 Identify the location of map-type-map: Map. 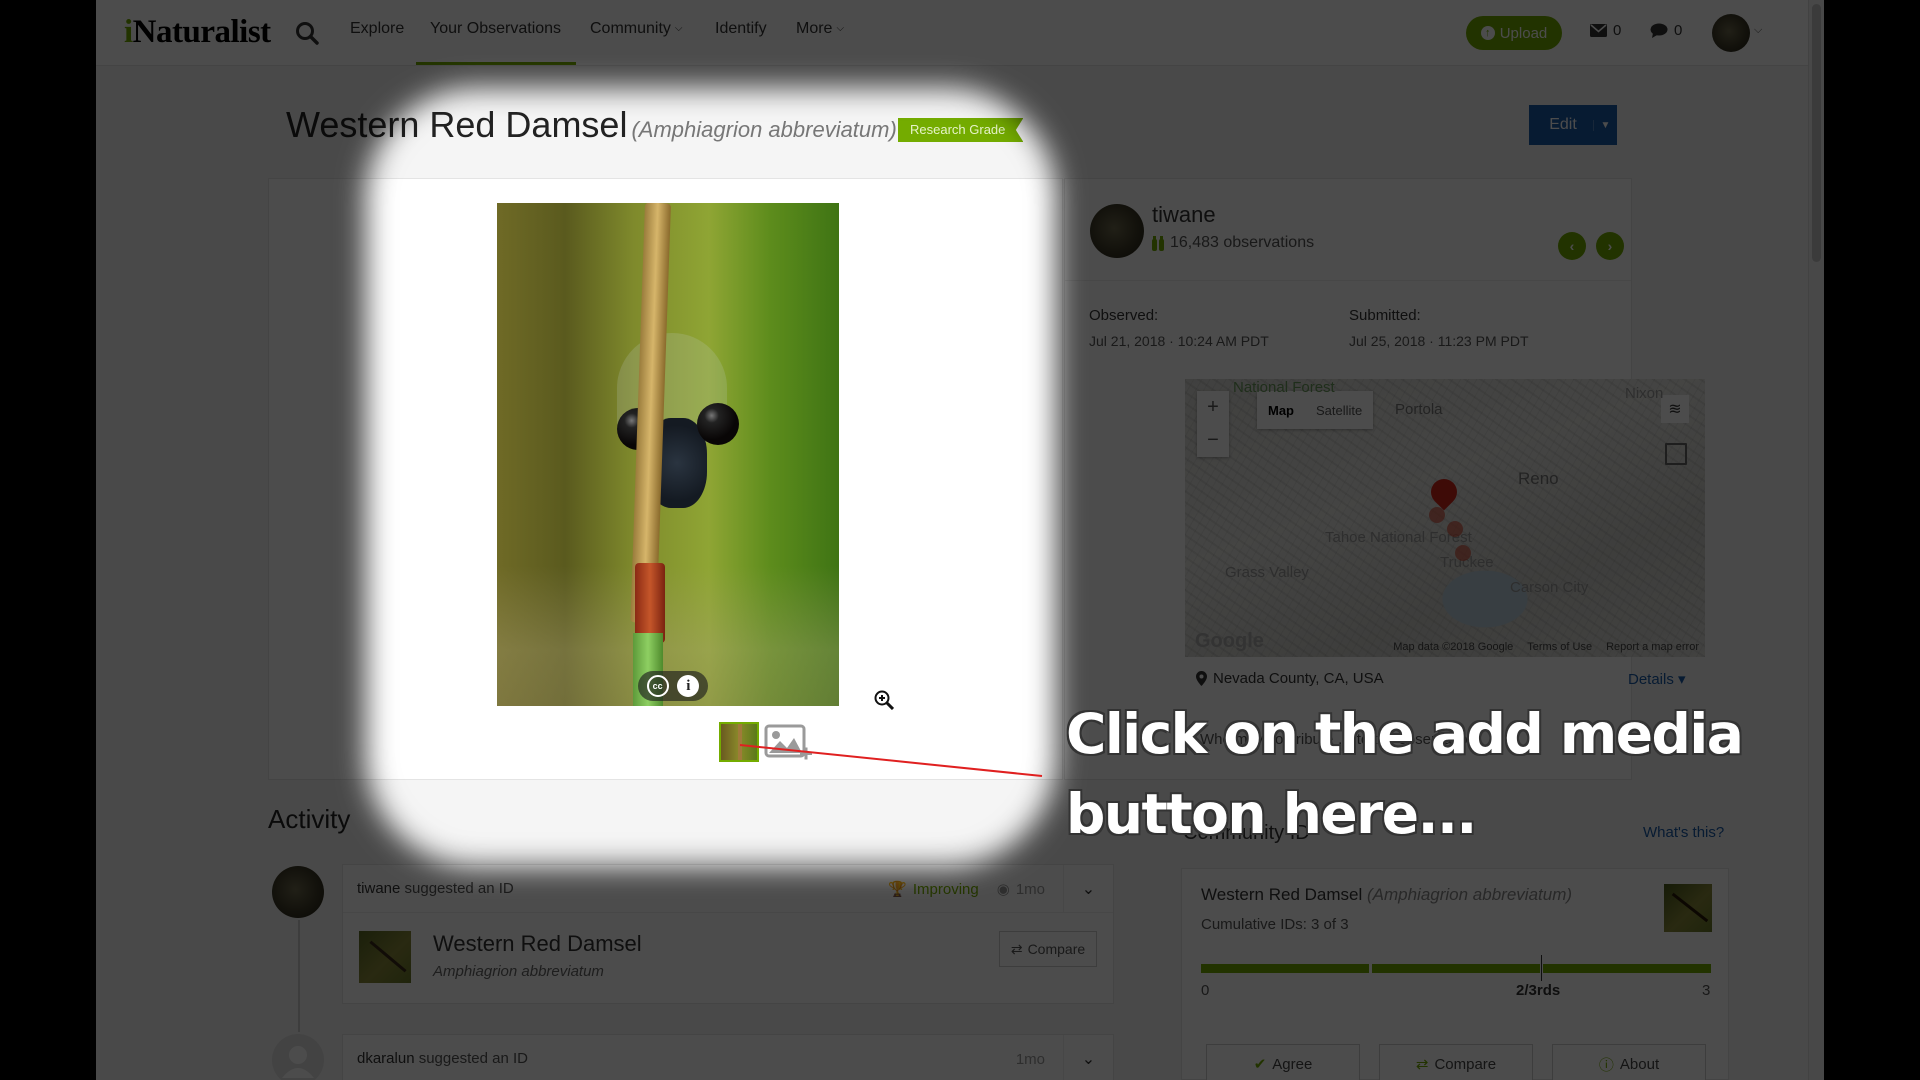
(1281, 410).